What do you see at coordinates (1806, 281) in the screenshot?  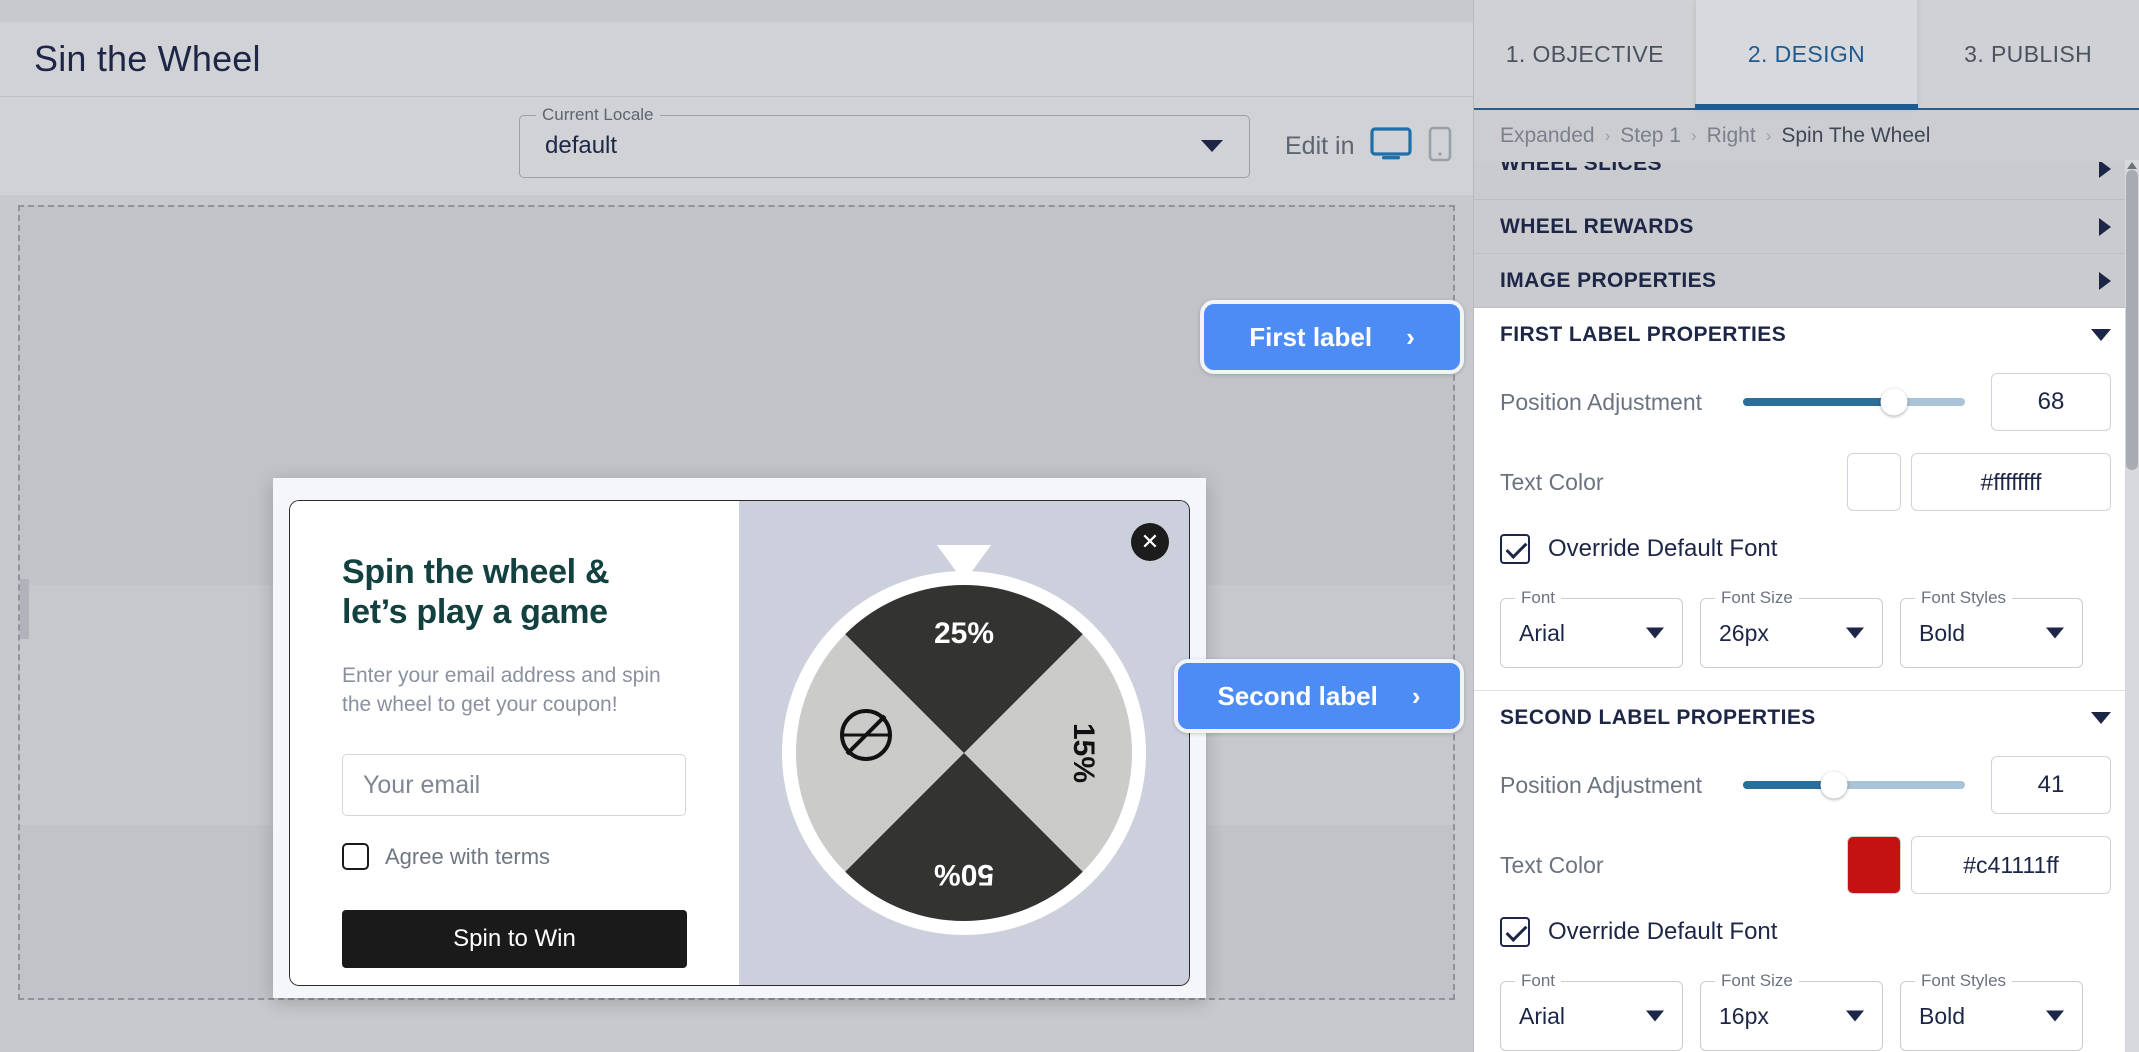 I see `section-image-properties: IMAGE PROPERTIES` at bounding box center [1806, 281].